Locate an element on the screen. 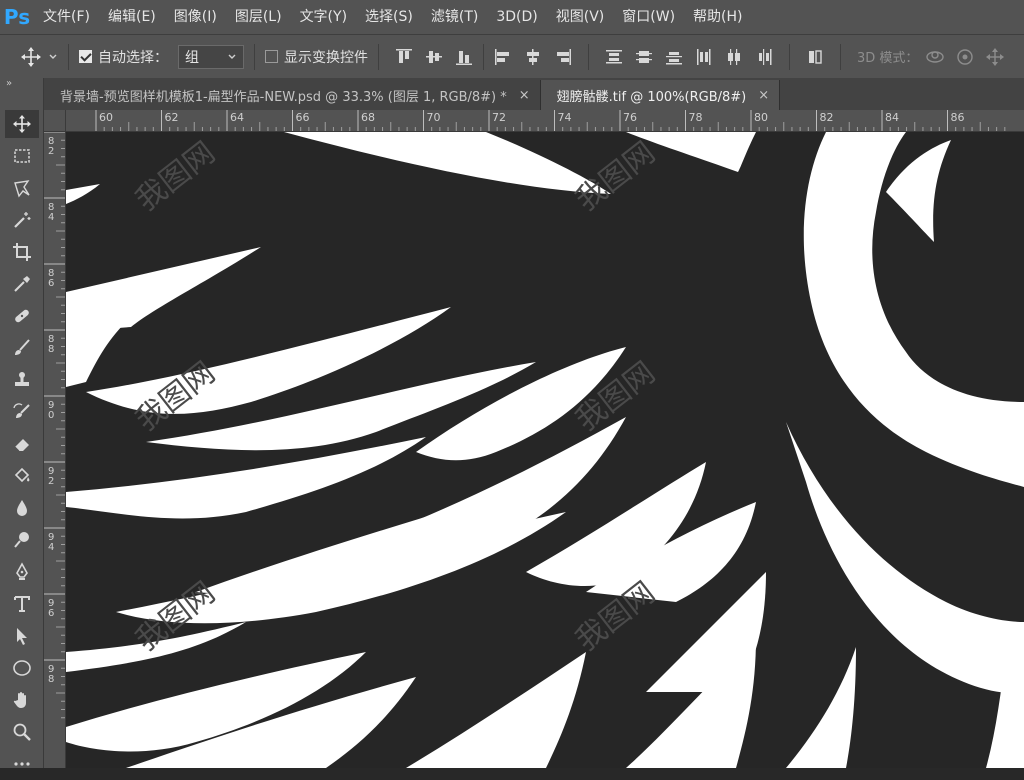 The height and width of the screenshot is (780, 1024). tool-zoom is located at coordinates (22, 732).